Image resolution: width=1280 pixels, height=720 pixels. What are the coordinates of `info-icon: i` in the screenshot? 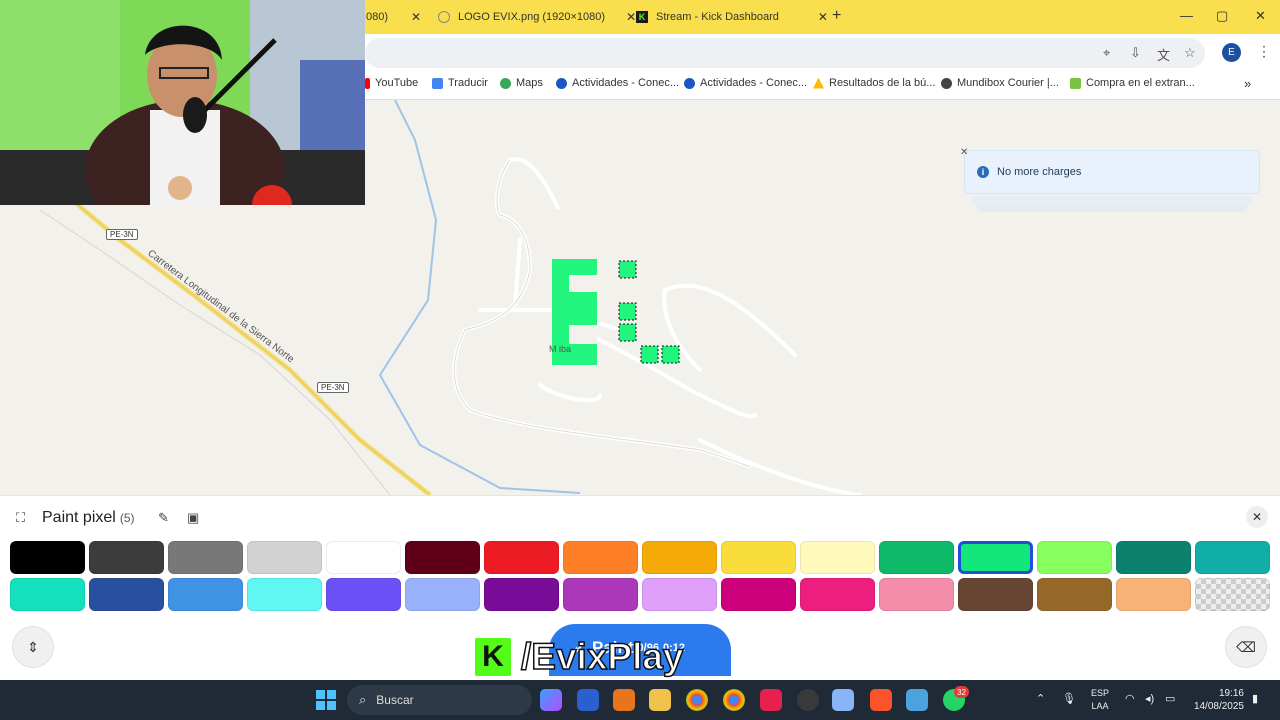 It's located at (983, 172).